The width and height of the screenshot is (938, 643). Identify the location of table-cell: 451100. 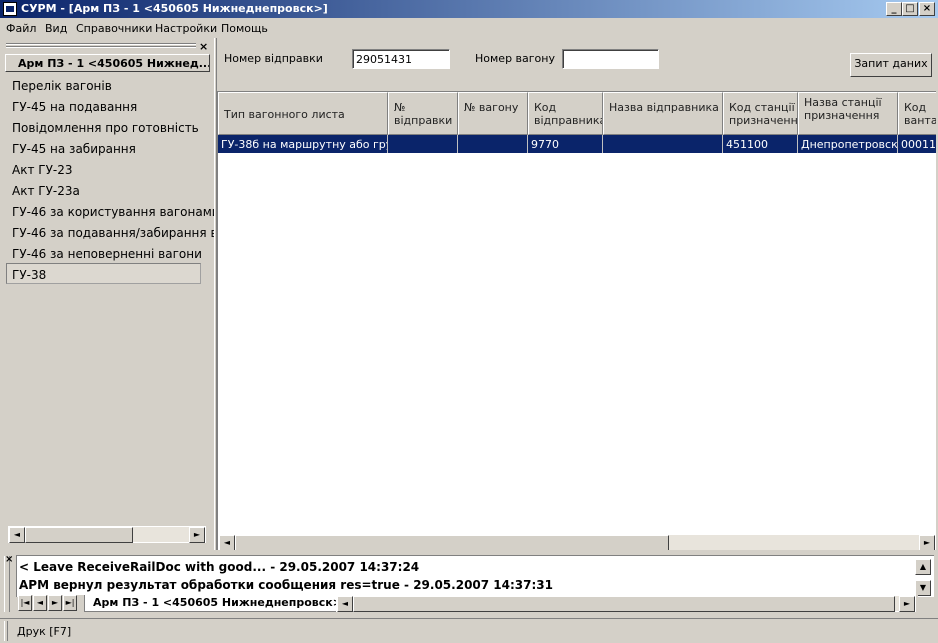
(760, 144).